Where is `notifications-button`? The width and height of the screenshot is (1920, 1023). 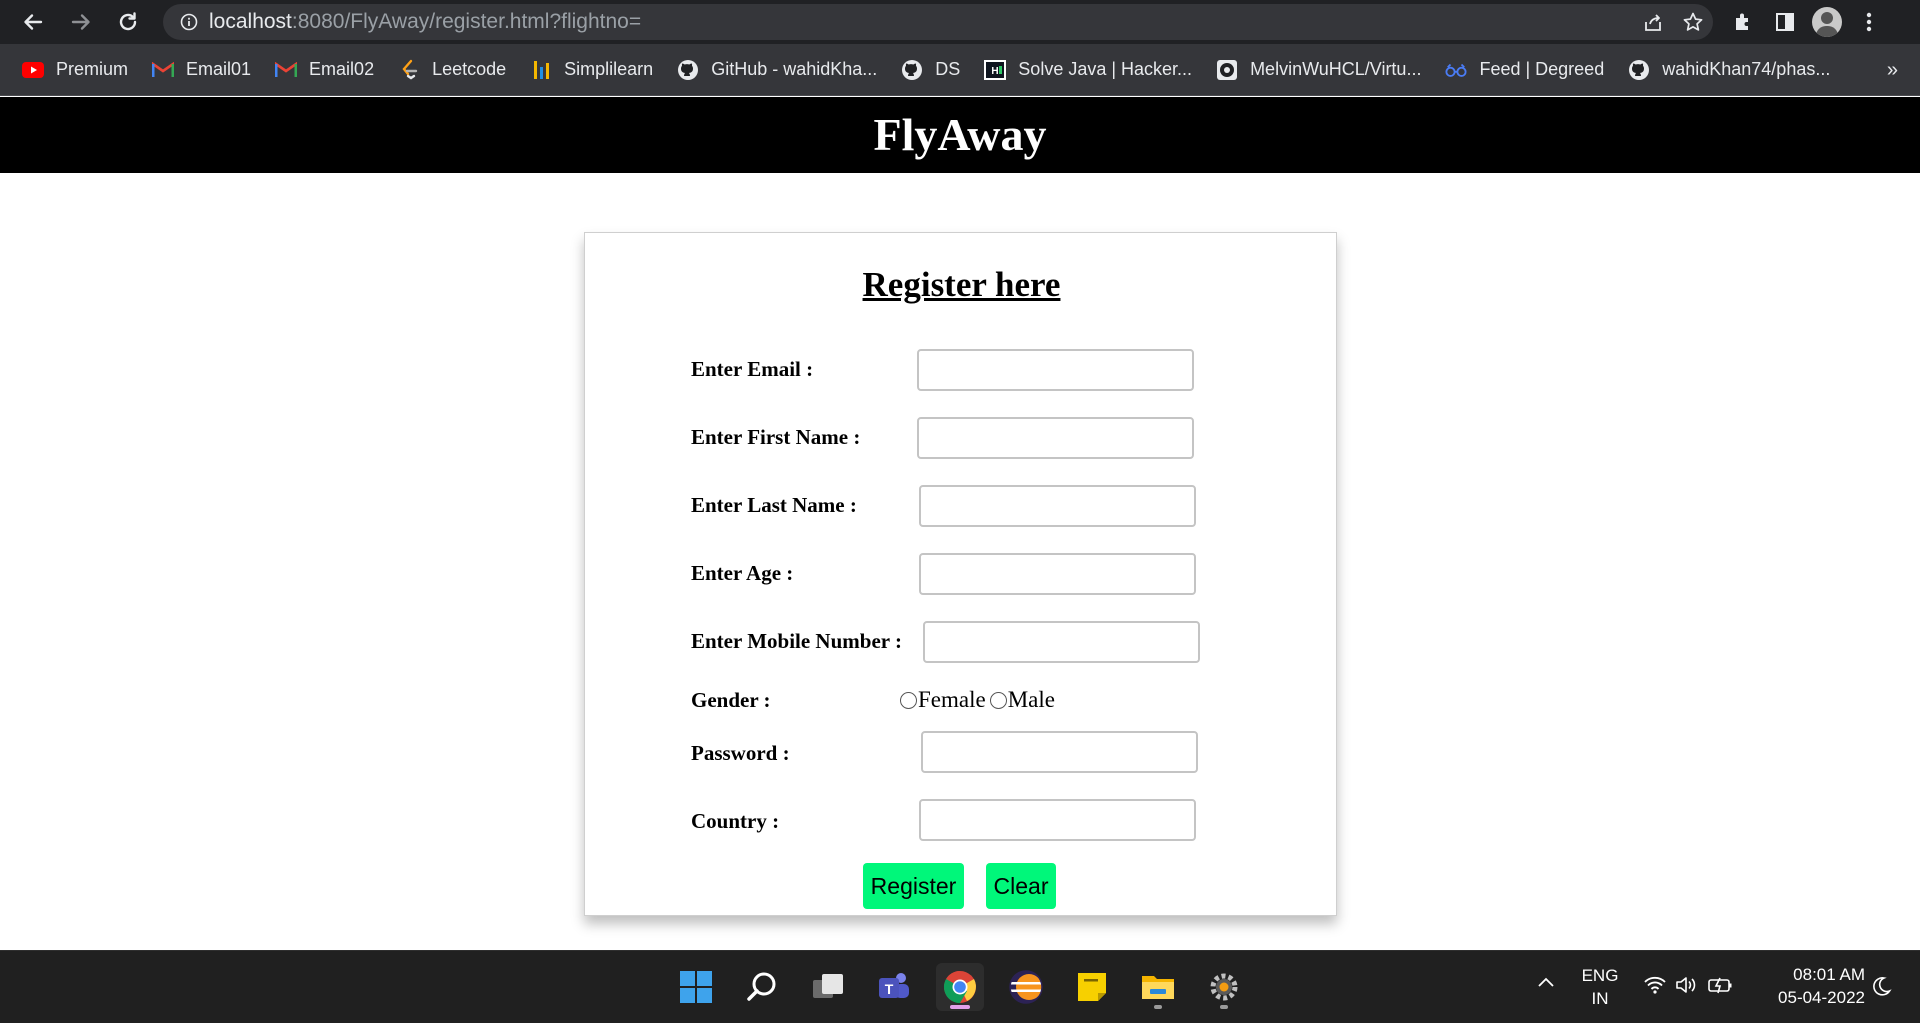
notifications-button is located at coordinates (1881, 988).